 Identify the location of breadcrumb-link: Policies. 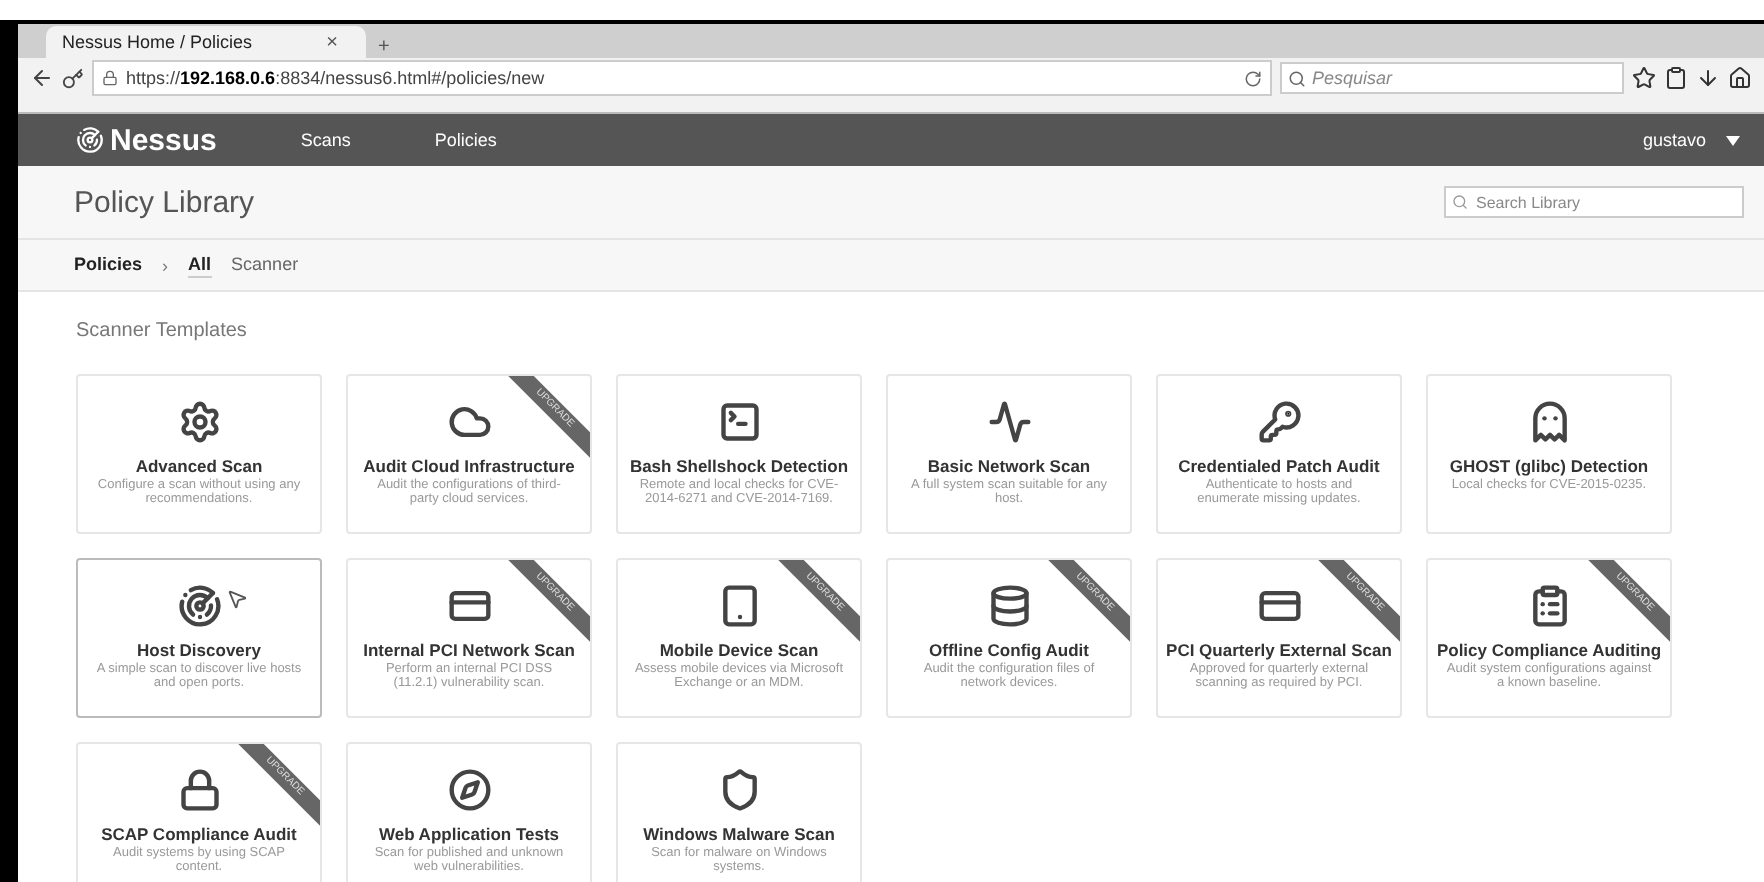
(108, 265).